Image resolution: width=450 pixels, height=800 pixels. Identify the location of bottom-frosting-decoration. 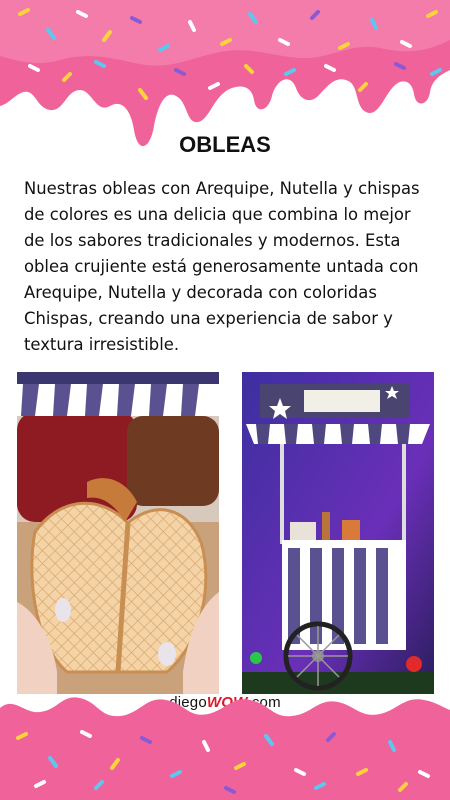
(225, 748).